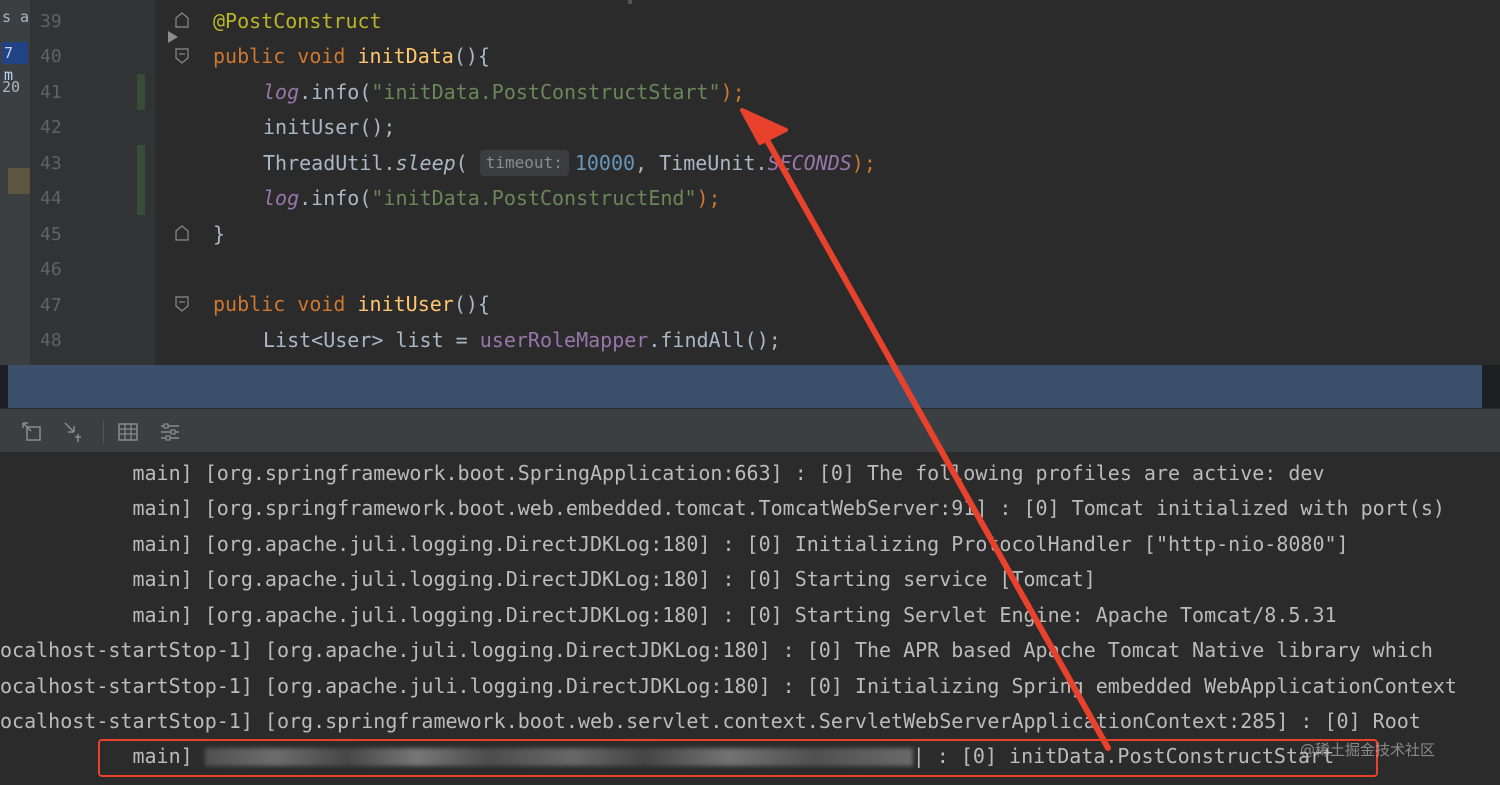 Image resolution: width=1500 pixels, height=785 pixels. What do you see at coordinates (170, 432) in the screenshot?
I see `settings-list-icon` at bounding box center [170, 432].